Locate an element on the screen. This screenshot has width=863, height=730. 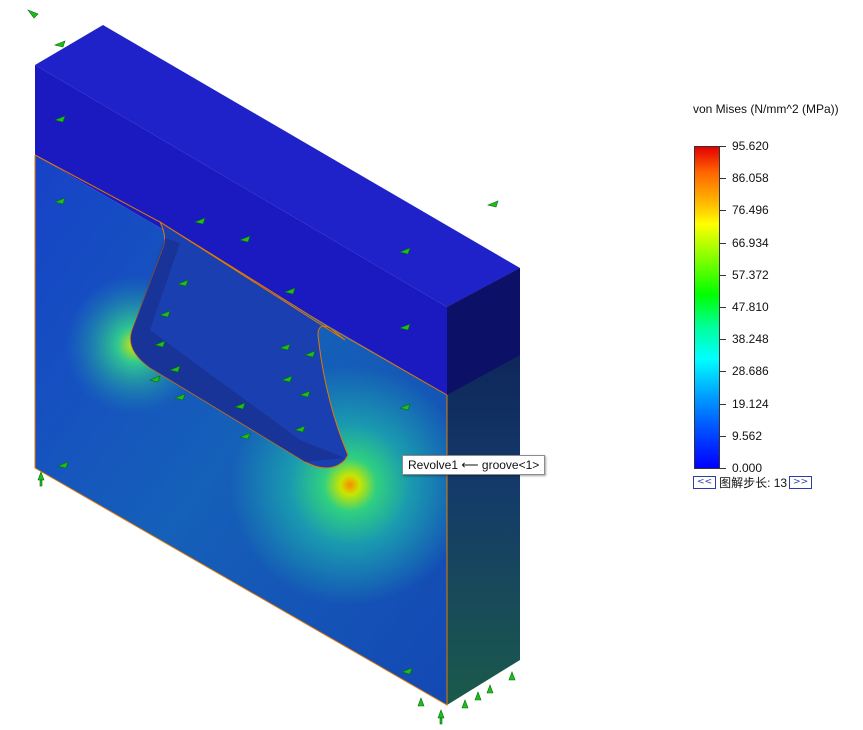
plot-step-label: 图解步长: 13 is located at coordinates (753, 483).